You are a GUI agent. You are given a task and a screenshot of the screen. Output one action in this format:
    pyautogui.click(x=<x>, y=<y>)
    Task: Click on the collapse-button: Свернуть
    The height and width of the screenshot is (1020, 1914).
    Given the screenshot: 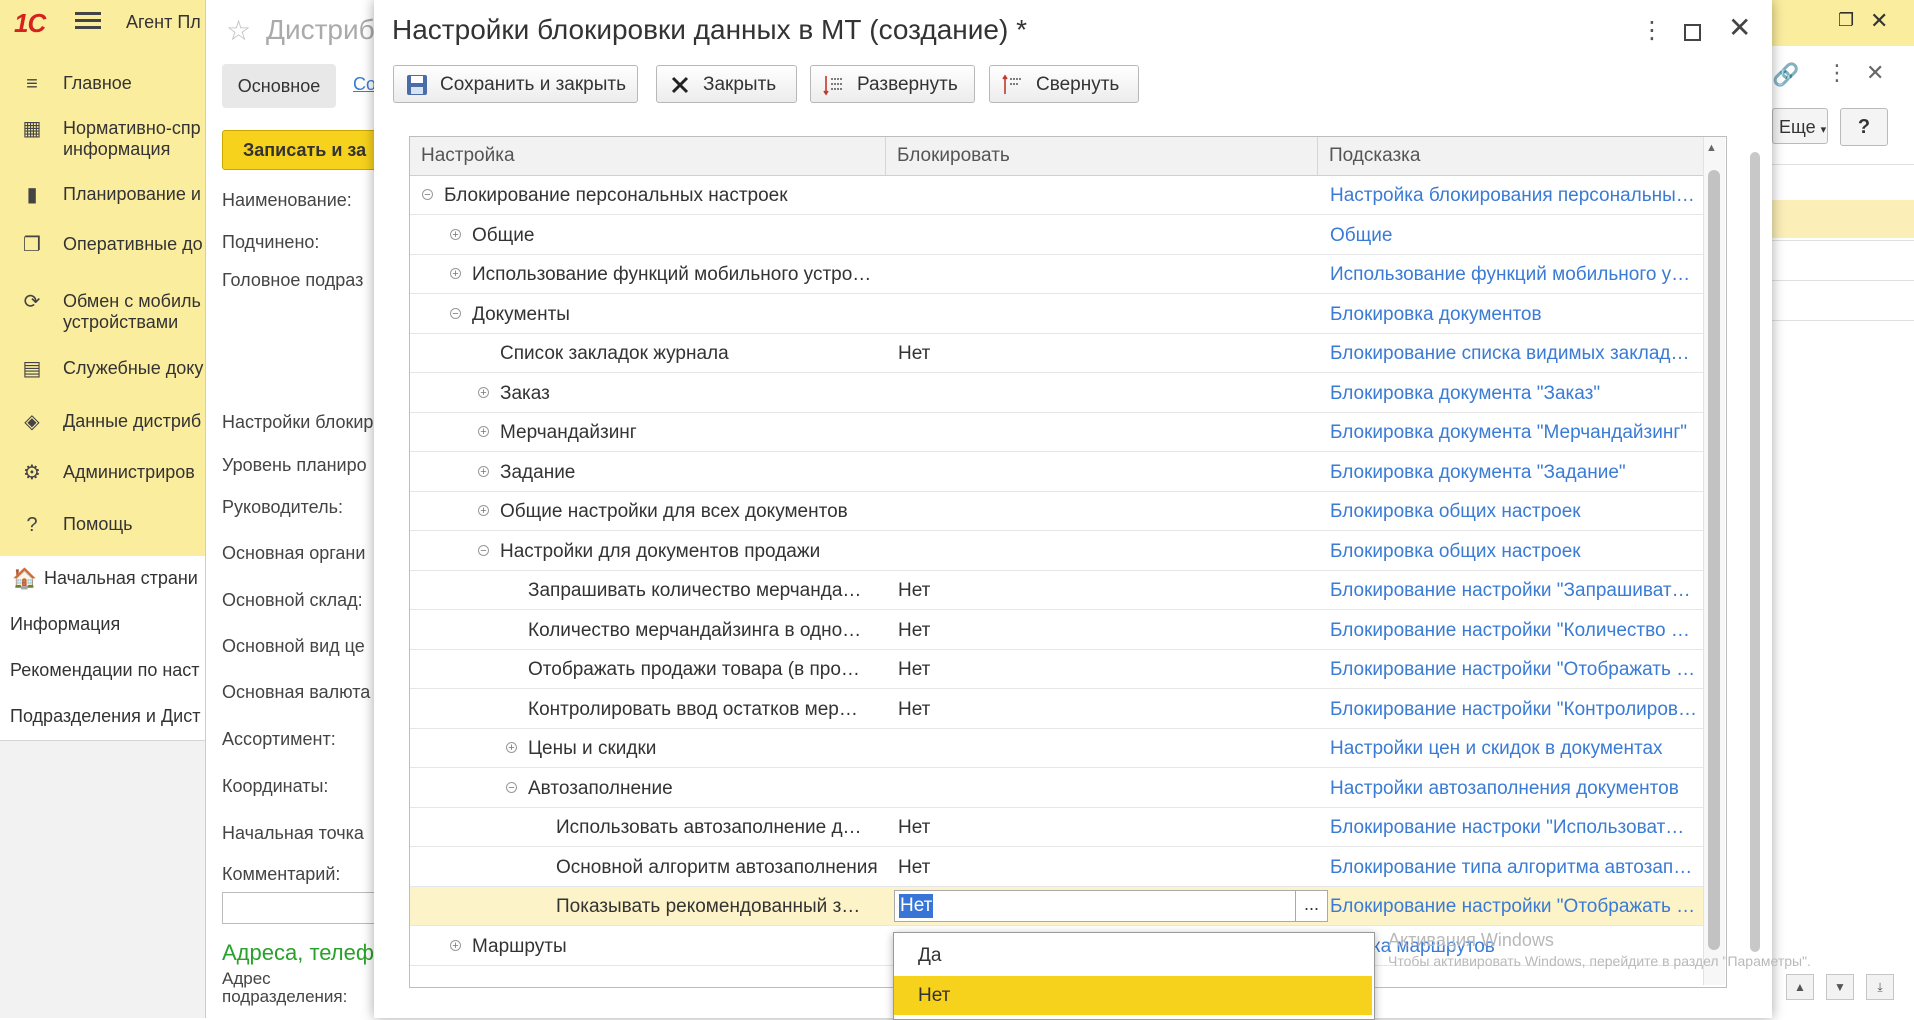 What is the action you would take?
    pyautogui.click(x=1064, y=84)
    